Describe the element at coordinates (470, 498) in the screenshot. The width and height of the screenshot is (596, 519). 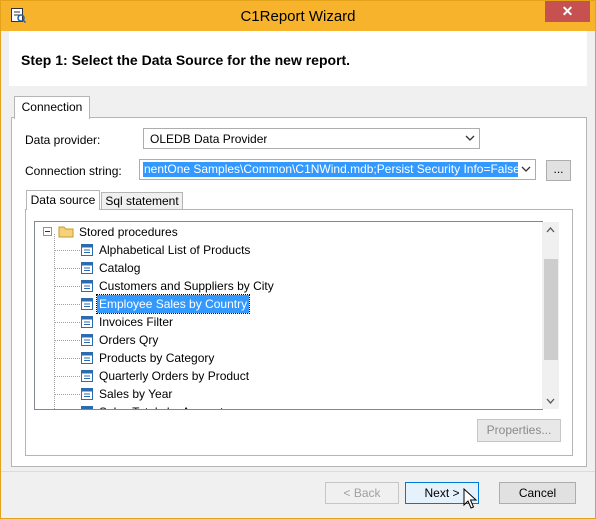
I see `mouse-cursor-icon` at that location.